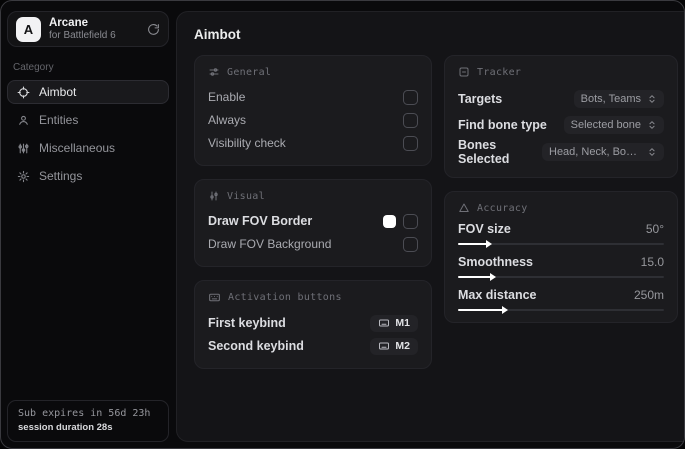 The image size is (685, 449). I want to click on setting-row-second-keybind: Second keybind M2, so click(313, 346).